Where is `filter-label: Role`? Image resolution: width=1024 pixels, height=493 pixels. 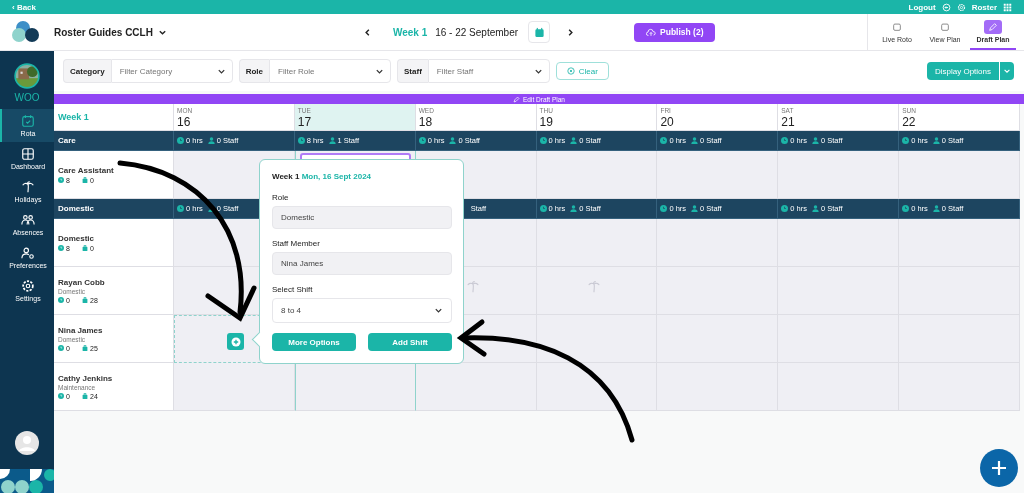 filter-label: Role is located at coordinates (254, 71).